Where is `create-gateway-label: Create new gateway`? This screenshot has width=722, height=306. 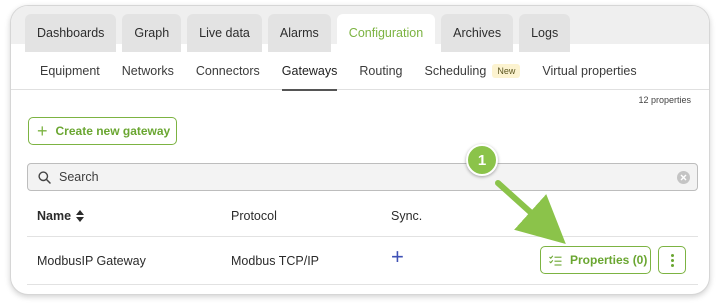 create-gateway-label: Create new gateway is located at coordinates (113, 131).